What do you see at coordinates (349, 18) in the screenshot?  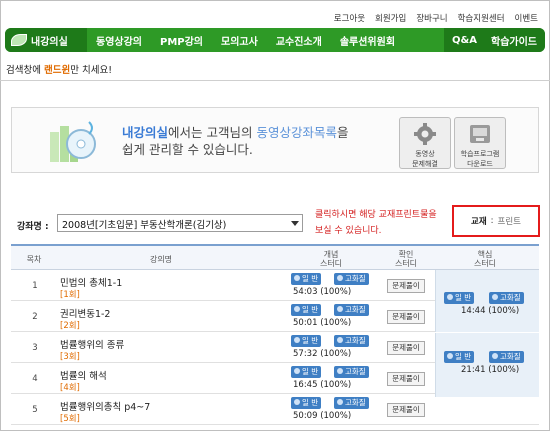 I see `logout-link: 로그아웃` at bounding box center [349, 18].